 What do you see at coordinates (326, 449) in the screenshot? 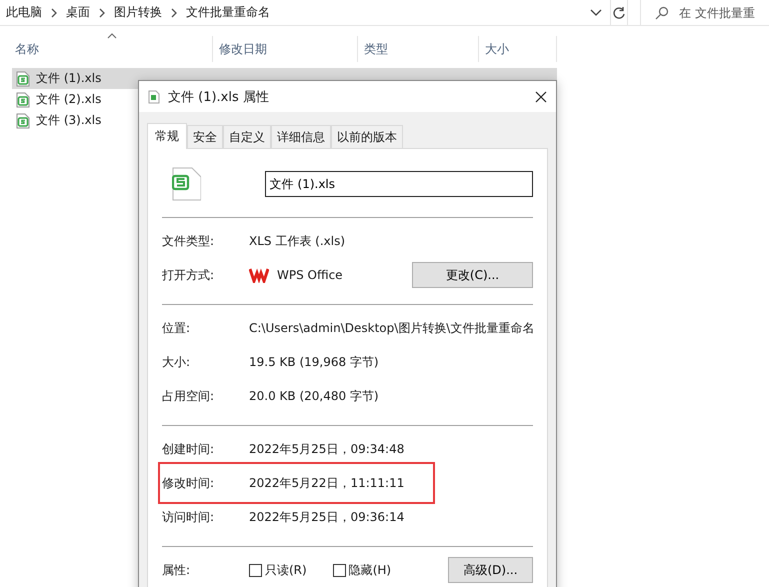
I see `property-value: 2022年5月25日，09:34:48` at bounding box center [326, 449].